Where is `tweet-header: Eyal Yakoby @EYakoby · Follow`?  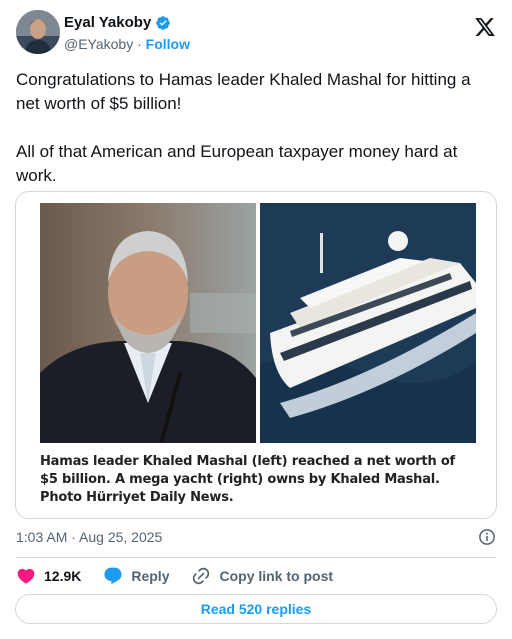 tweet-header: Eyal Yakoby @EYakoby · Follow is located at coordinates (257, 34).